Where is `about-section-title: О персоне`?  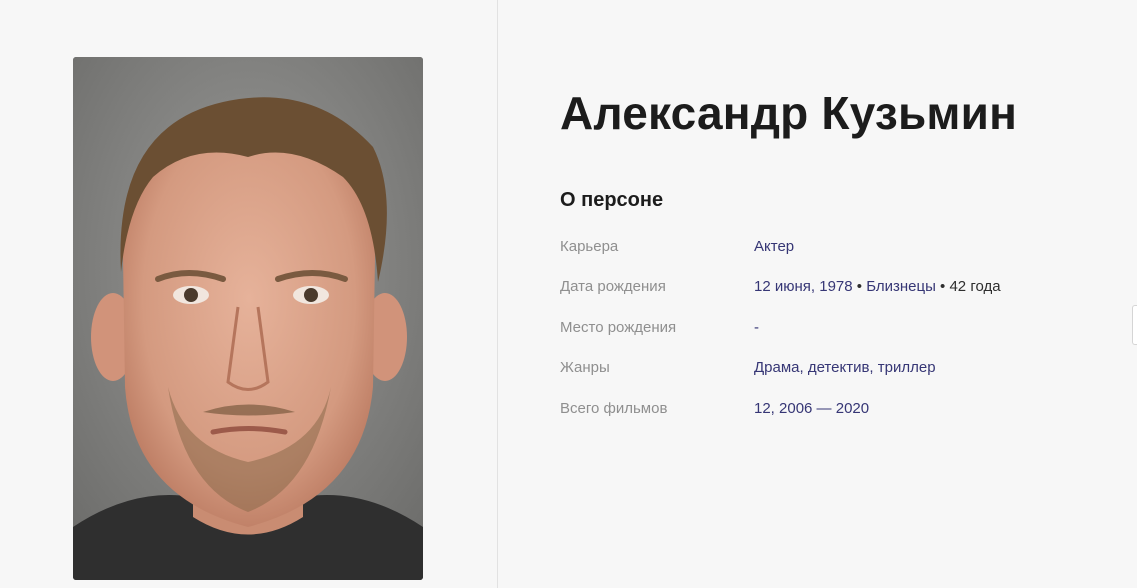 about-section-title: О персоне is located at coordinates (612, 200).